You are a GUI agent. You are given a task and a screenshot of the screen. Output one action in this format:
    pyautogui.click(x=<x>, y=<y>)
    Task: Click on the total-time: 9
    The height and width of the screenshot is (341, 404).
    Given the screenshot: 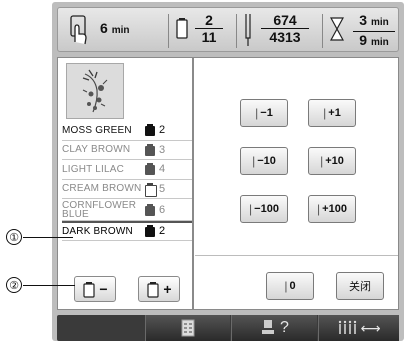 What is the action you would take?
    pyautogui.click(x=363, y=40)
    